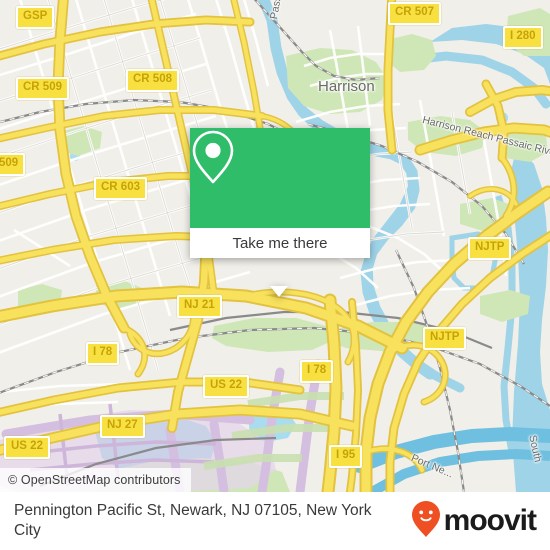  Describe the element at coordinates (346, 86) in the screenshot. I see `place-label-harrison: Harrison` at that location.